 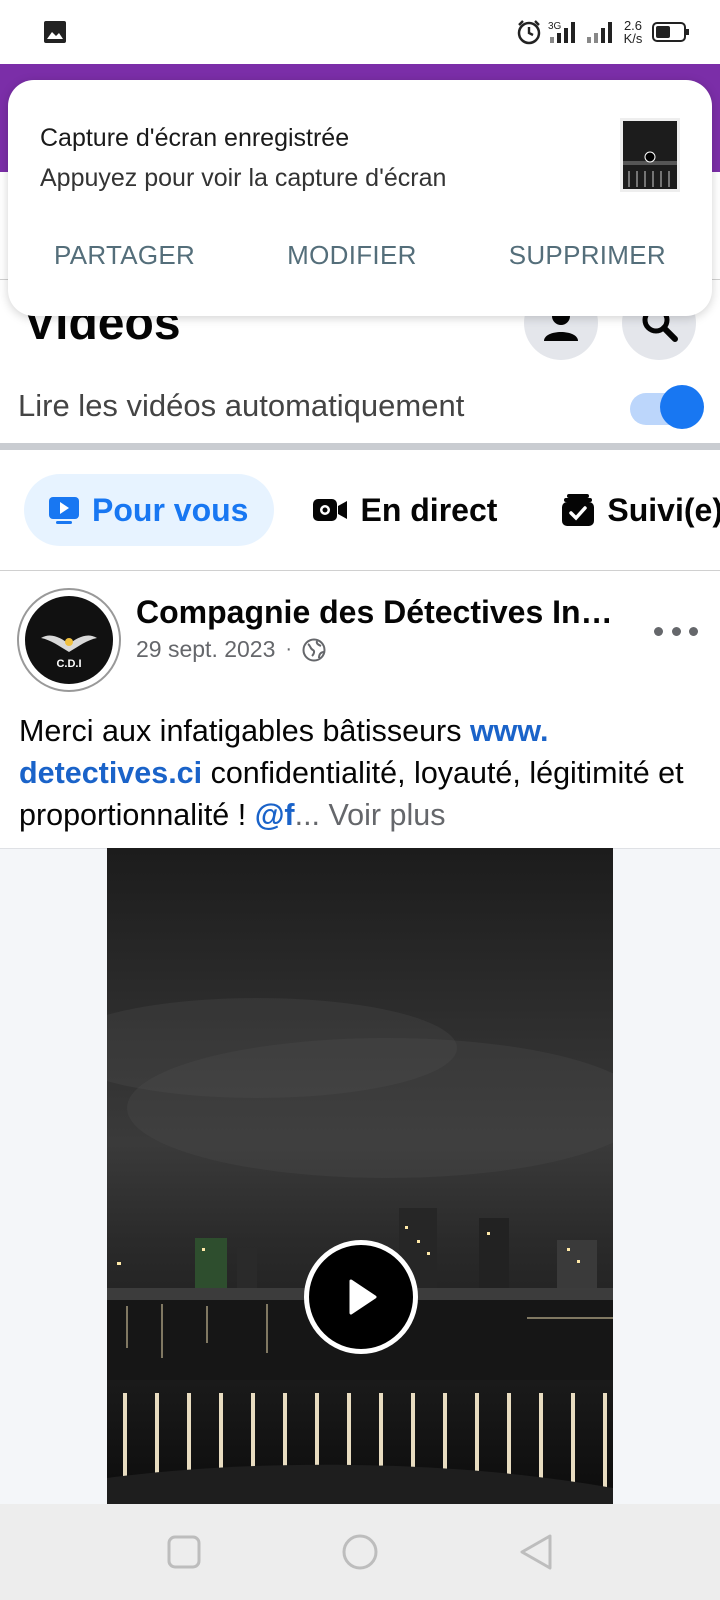 I want to click on autoplay-label: Lire les vidéos automatiquement, so click(x=241, y=405).